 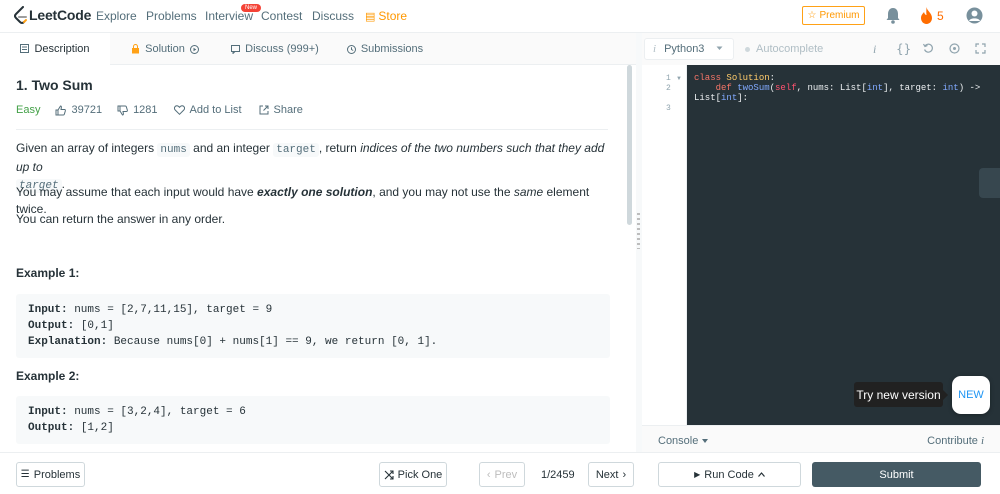 What do you see at coordinates (697, 474) in the screenshot?
I see `play-icon: ▶` at bounding box center [697, 474].